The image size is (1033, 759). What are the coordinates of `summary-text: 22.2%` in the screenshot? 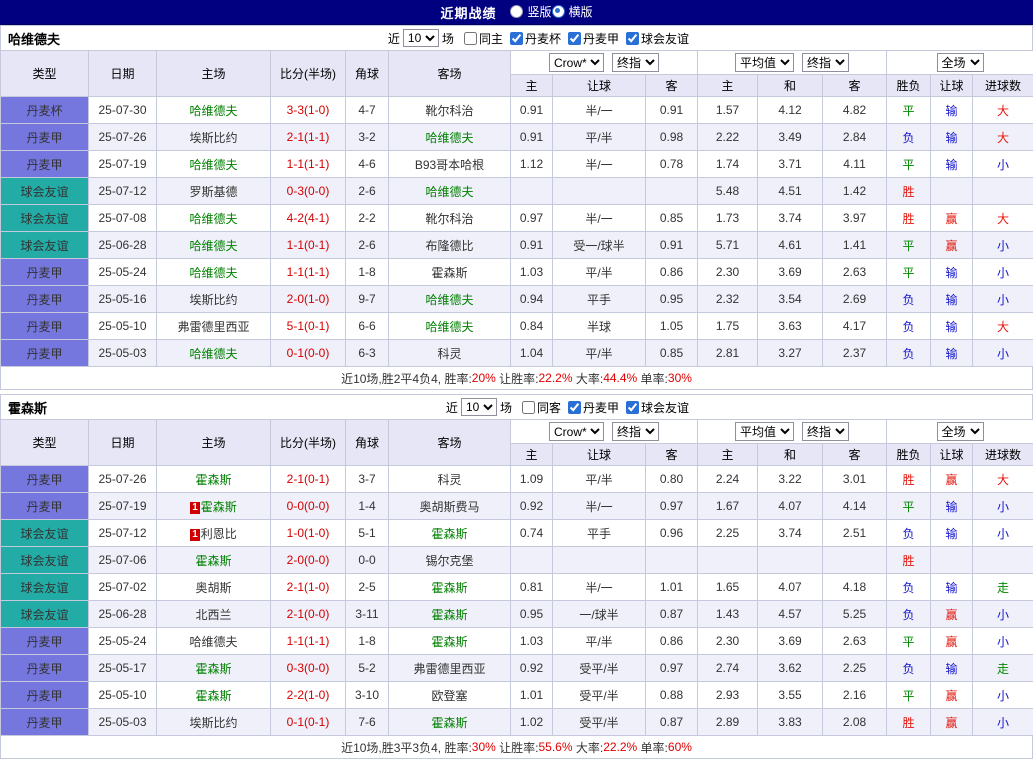 It's located at (555, 378).